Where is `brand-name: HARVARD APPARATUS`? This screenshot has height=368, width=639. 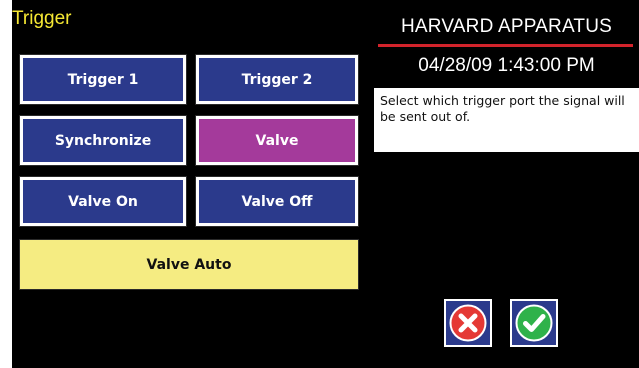
brand-name: HARVARD APPARATUS is located at coordinates (506, 26).